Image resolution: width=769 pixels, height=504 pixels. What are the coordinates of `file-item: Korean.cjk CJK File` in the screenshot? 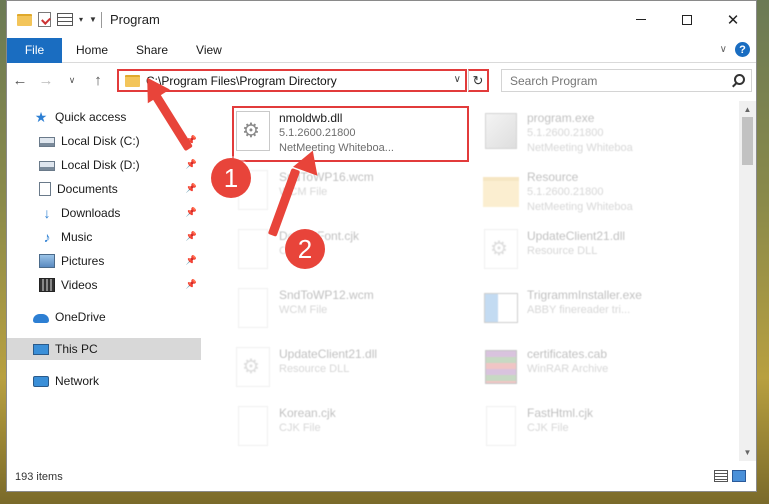 It's located at (353, 429).